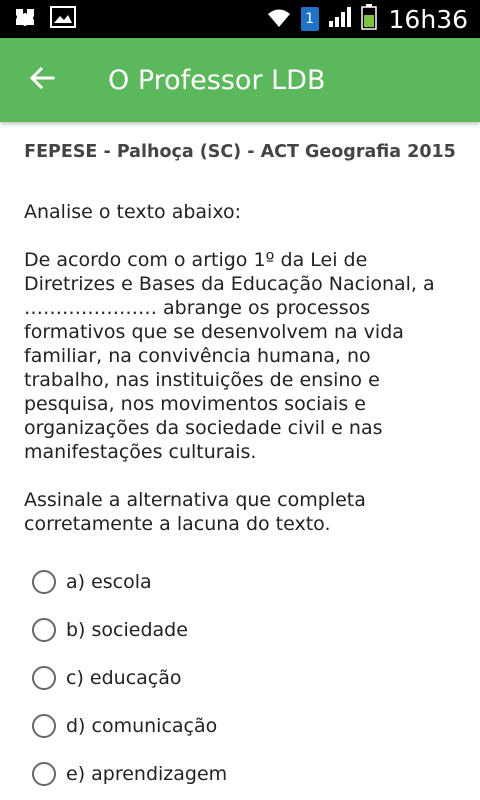 The height and width of the screenshot is (800, 480). I want to click on sim-badge: 1, so click(309, 19).